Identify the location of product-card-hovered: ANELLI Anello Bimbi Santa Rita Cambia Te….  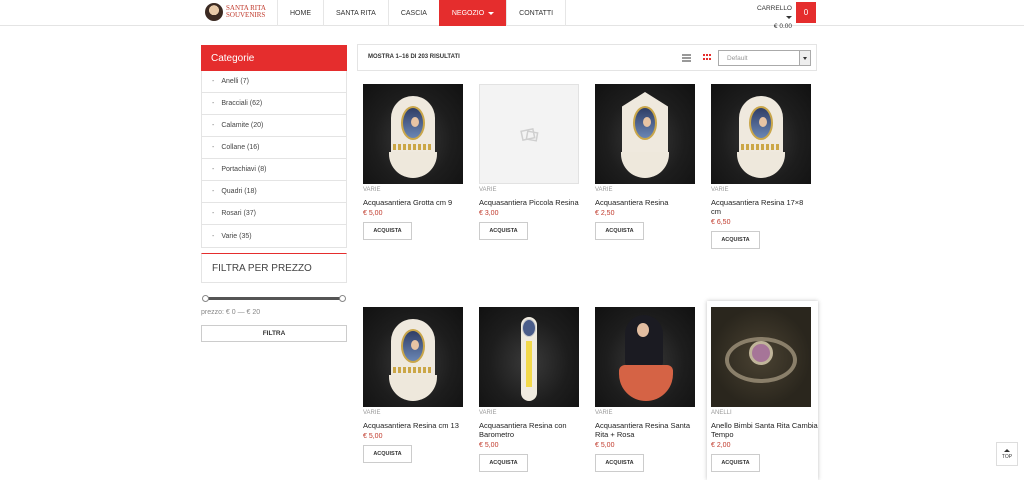
(762, 390).